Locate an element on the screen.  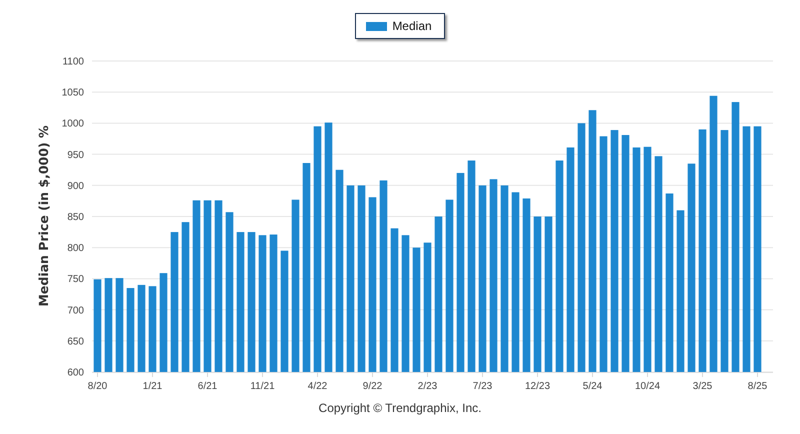
x-axis-tick-label: 7/23 is located at coordinates (482, 386).